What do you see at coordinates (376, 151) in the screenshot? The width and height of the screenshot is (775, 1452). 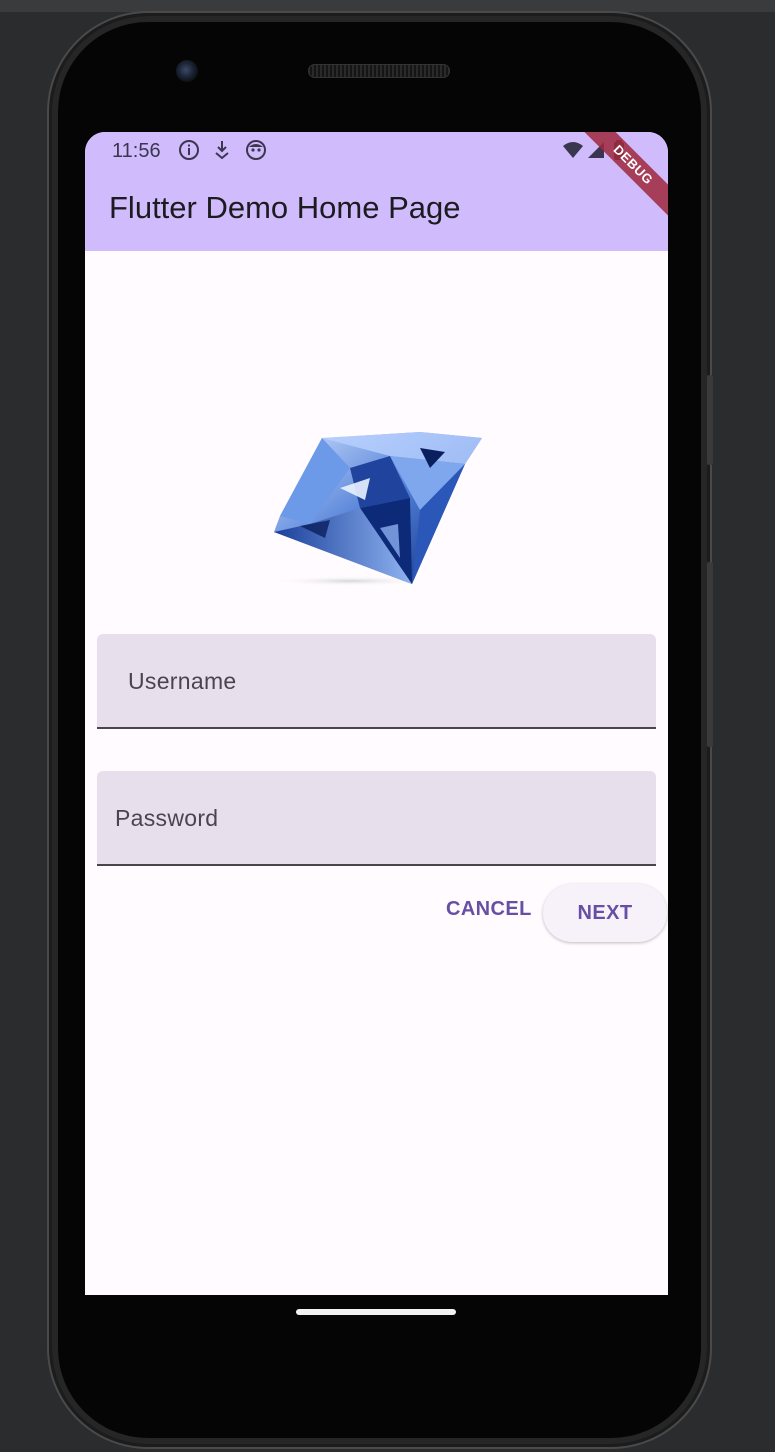 I see `status-bar: 11:56` at bounding box center [376, 151].